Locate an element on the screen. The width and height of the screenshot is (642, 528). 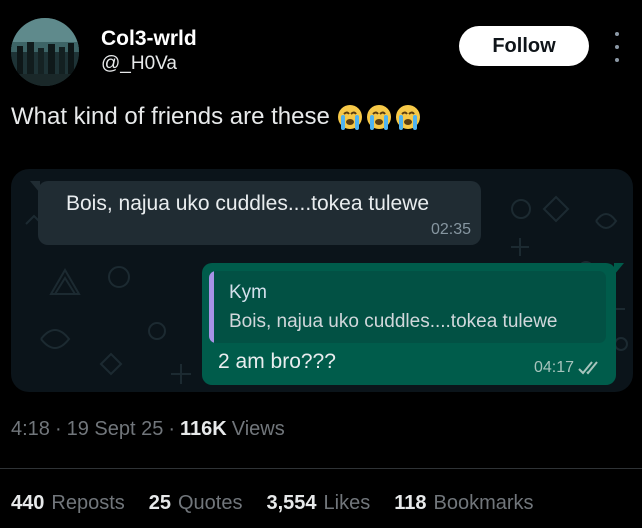
avatar is located at coordinates (45, 52).